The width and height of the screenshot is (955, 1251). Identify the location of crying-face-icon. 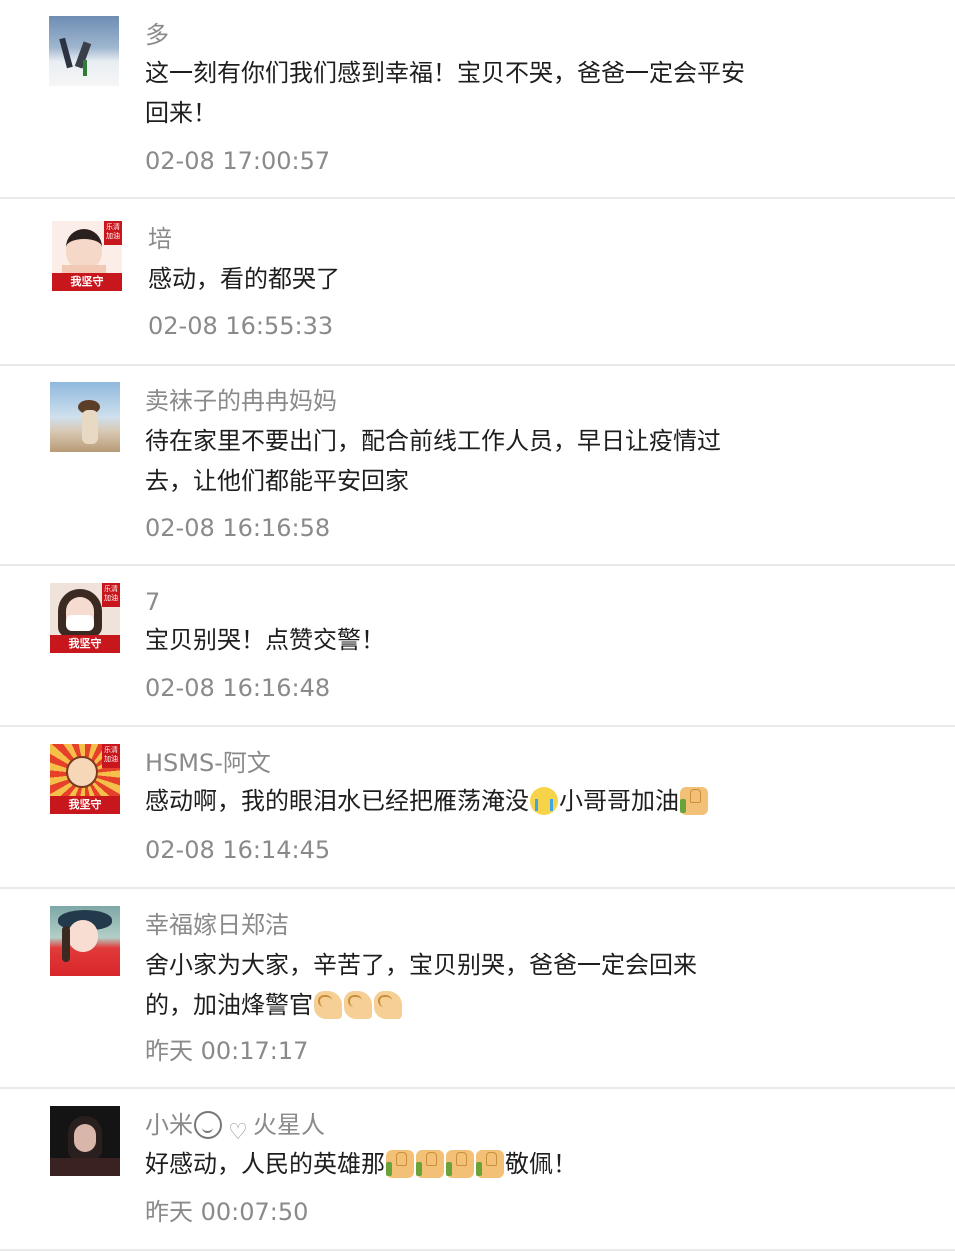
(544, 801).